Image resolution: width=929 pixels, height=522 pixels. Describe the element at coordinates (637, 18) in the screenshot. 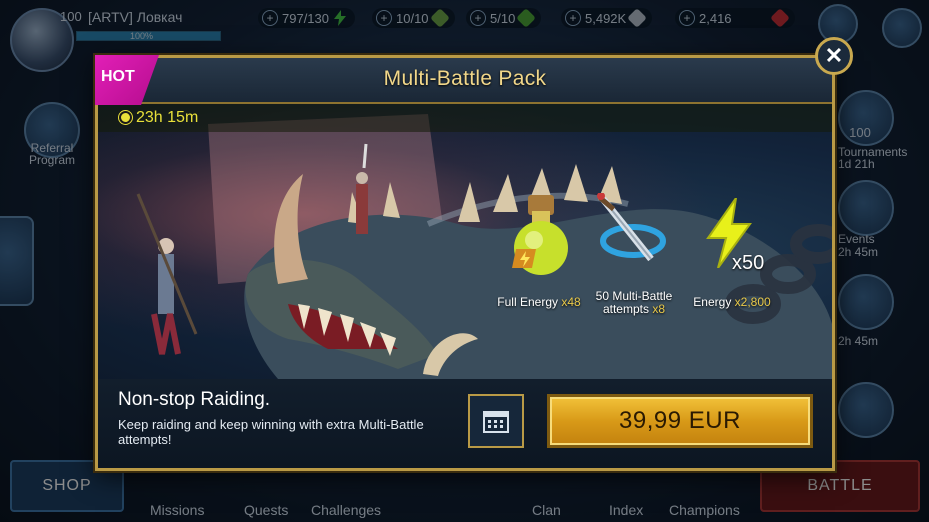

I see `silver-icon` at that location.